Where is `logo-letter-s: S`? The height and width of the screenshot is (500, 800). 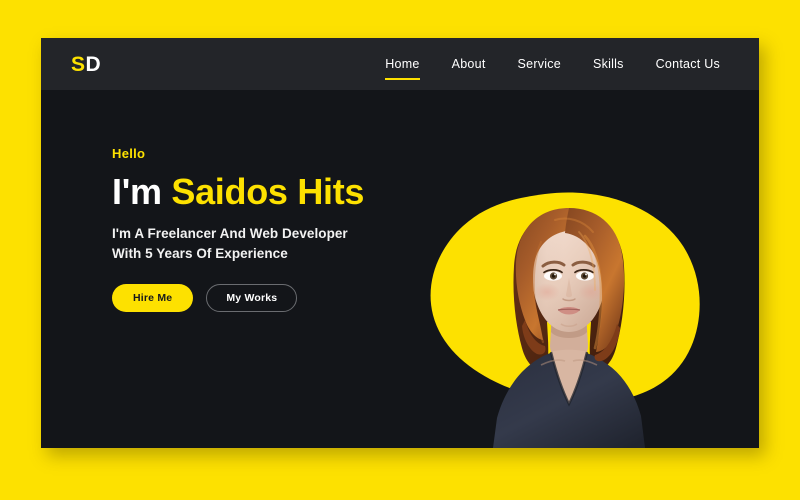 logo-letter-s: S is located at coordinates (78, 64).